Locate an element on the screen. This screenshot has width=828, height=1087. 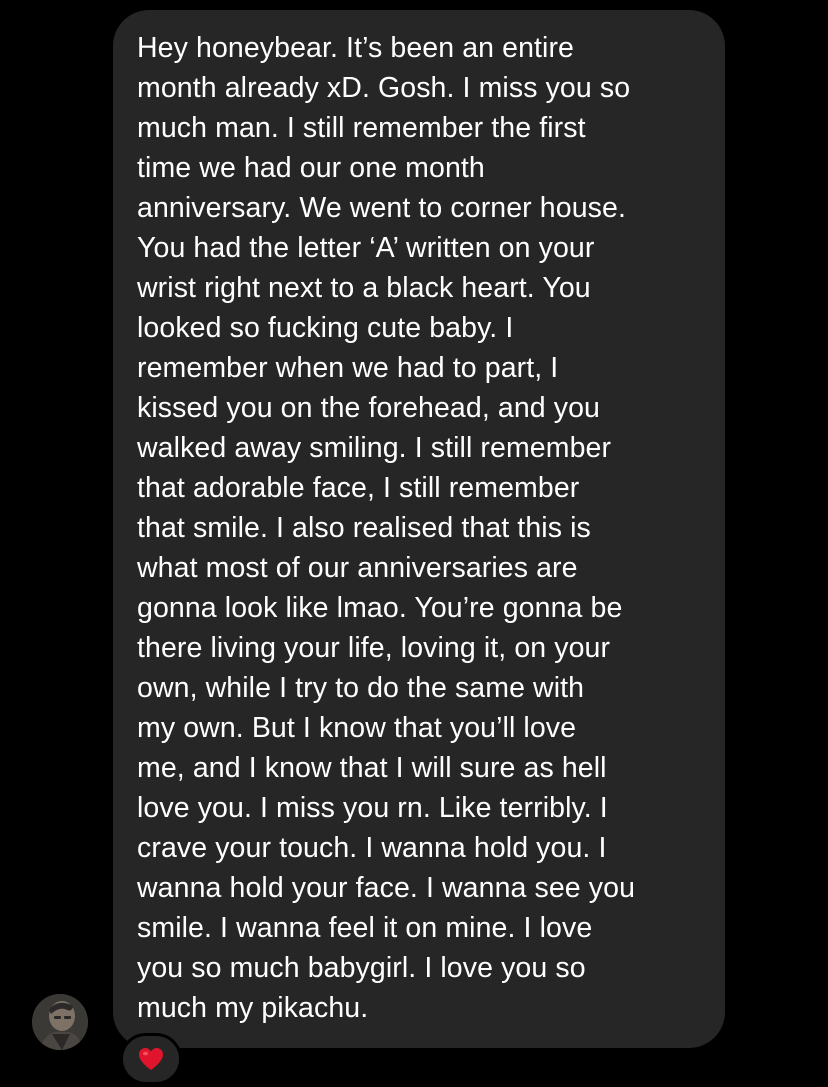
message-line: anniversary. We went to corner house. is located at coordinates (381, 208).